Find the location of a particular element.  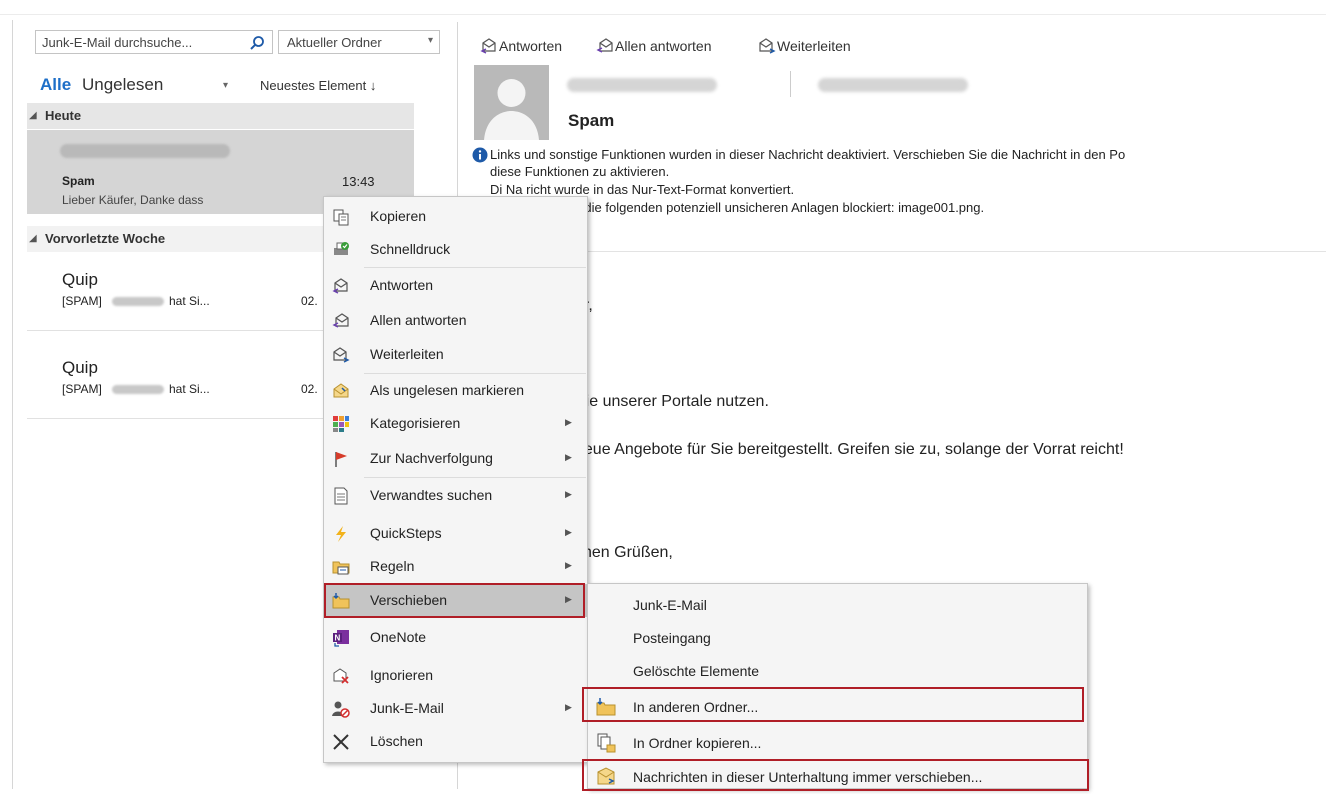

person-placeholder-icon is located at coordinates (511, 102).